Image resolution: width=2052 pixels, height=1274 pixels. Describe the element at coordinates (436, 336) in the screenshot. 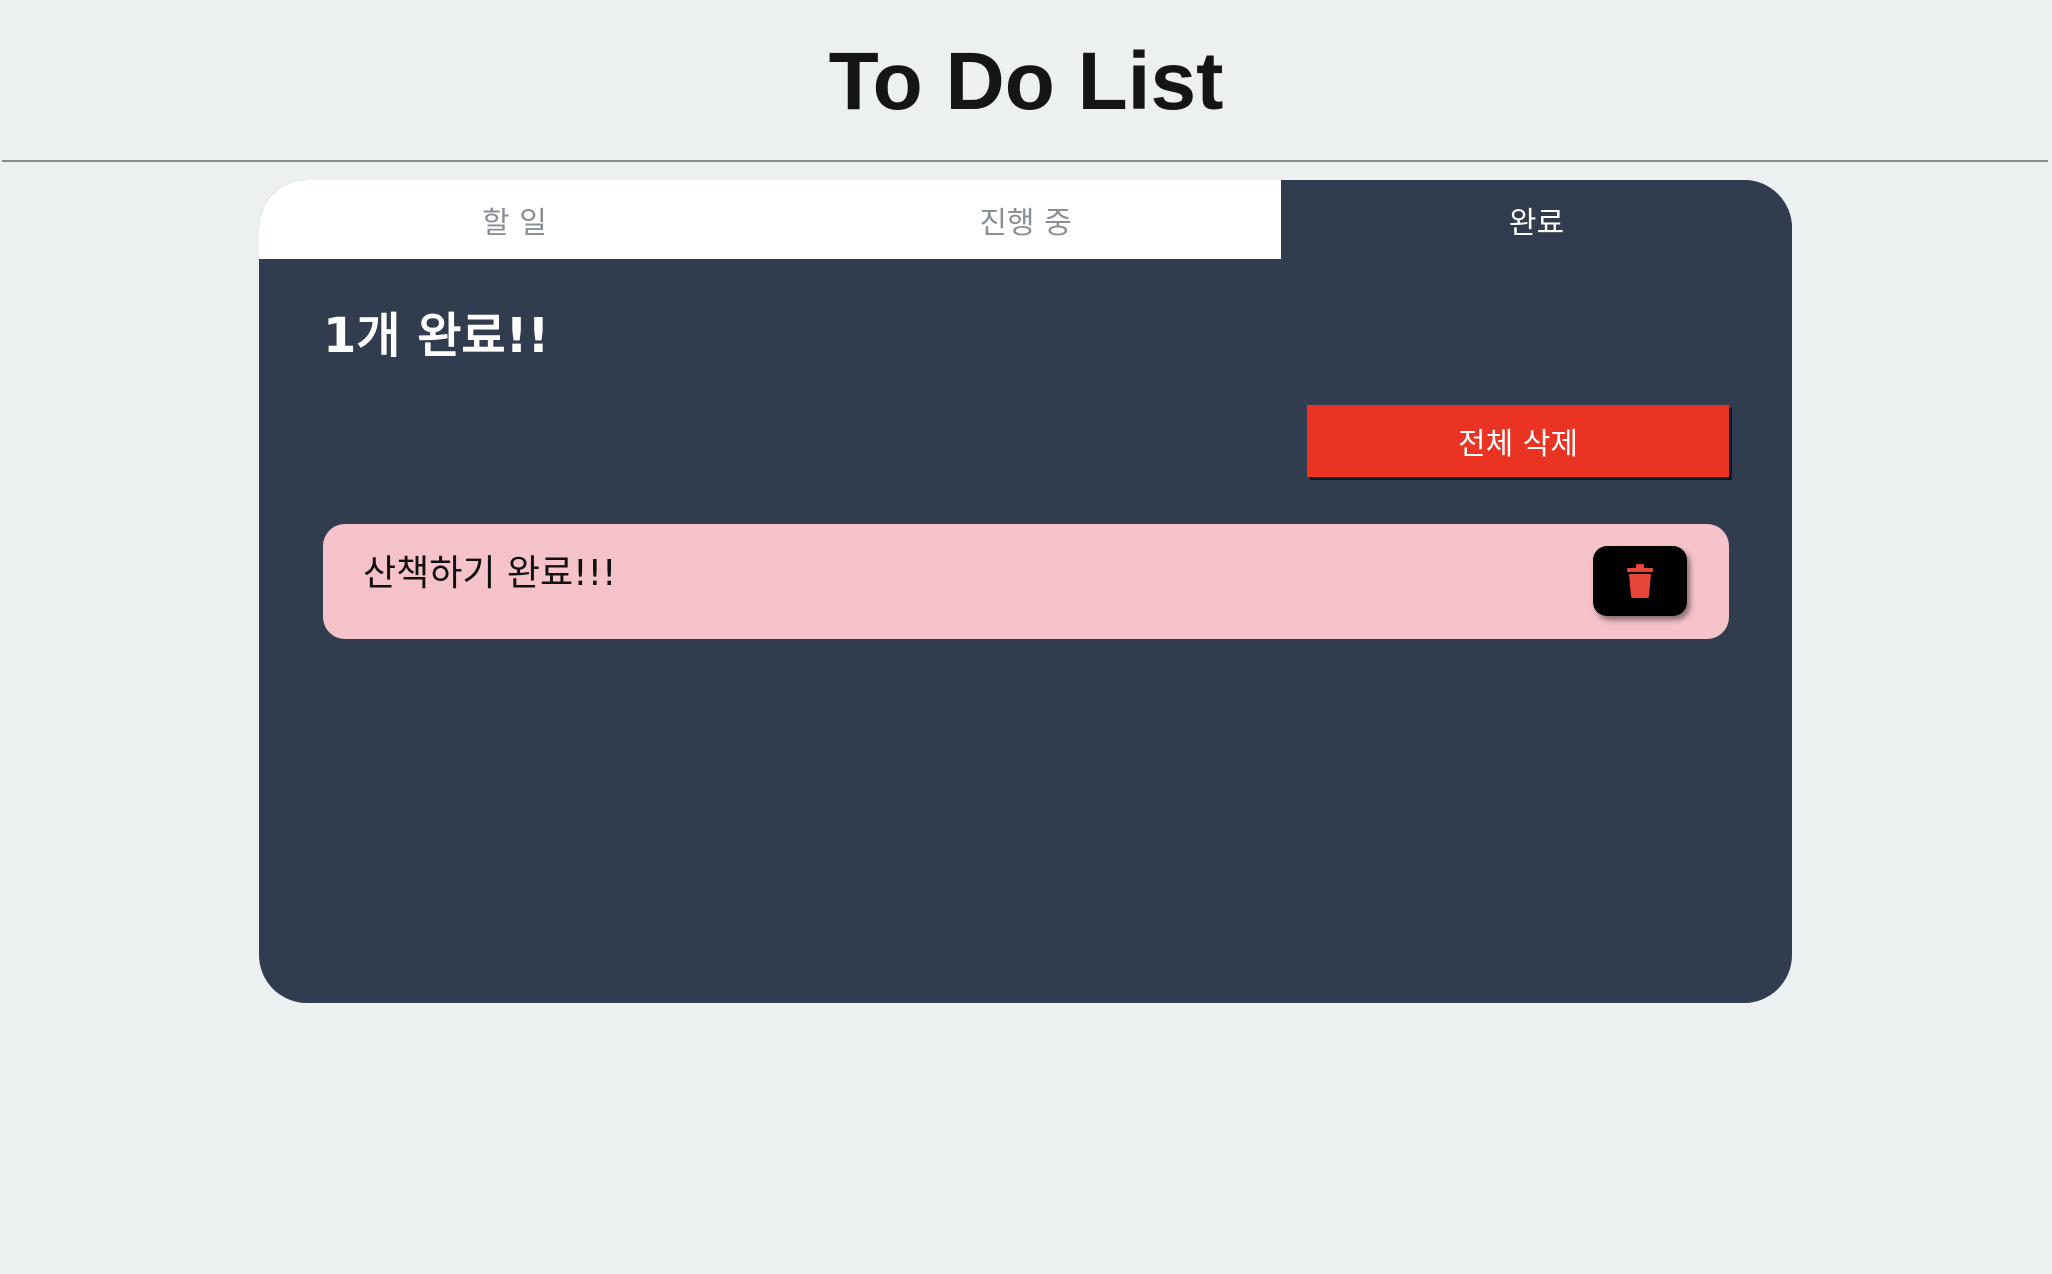

I see `completed-count: 1개 완료!!` at that location.